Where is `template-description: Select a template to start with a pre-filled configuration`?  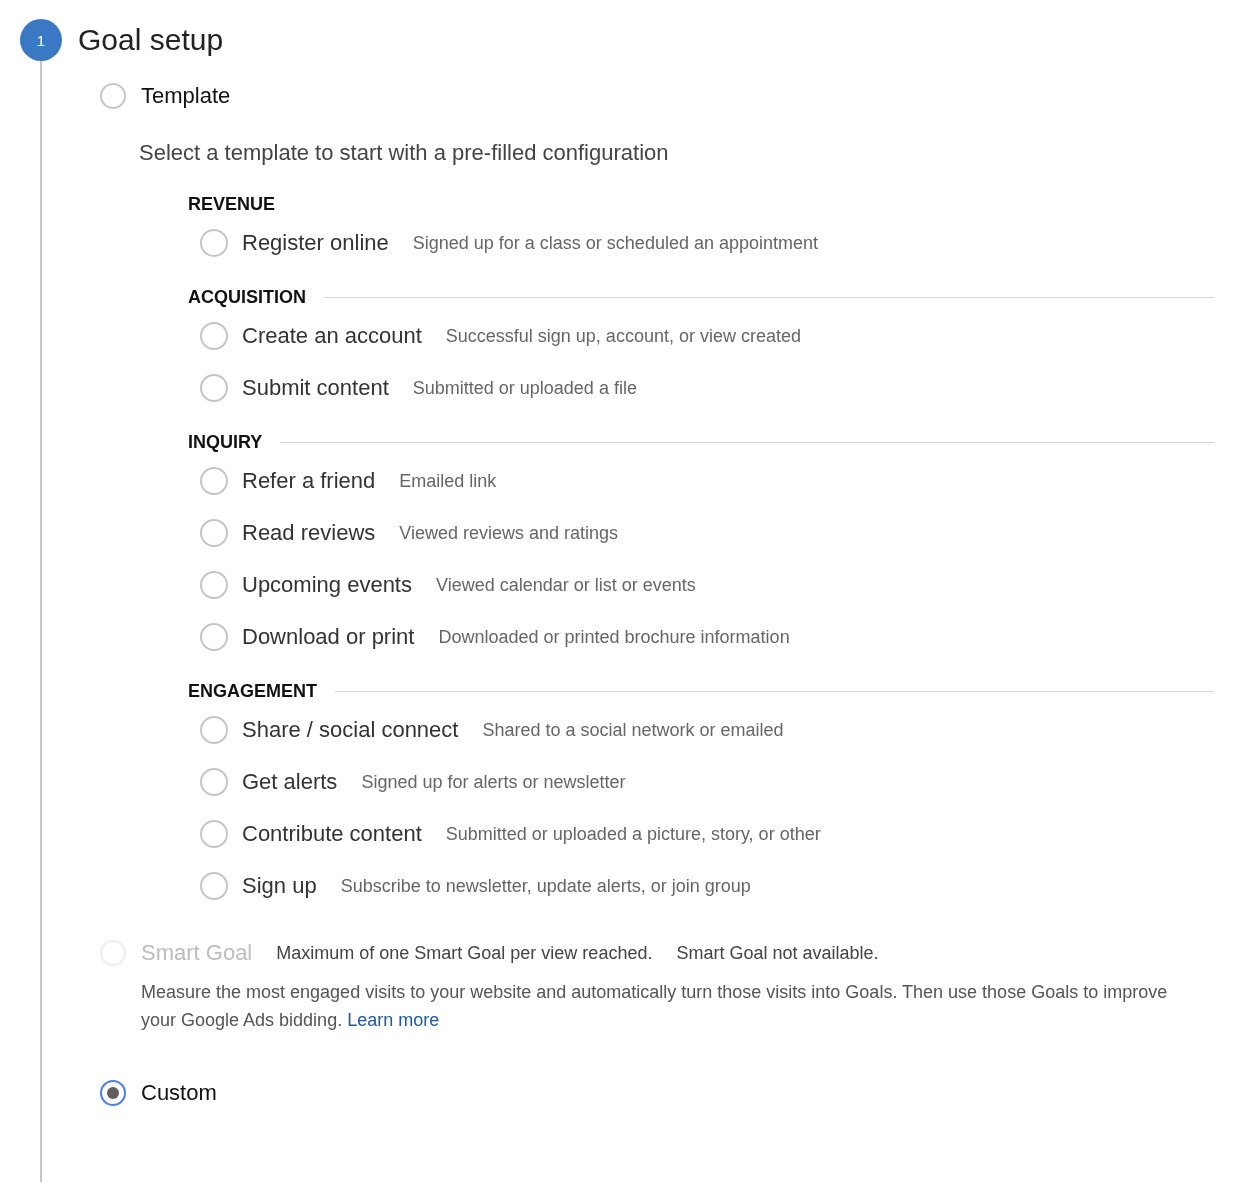 template-description: Select a template to start with a pre-filled configuration is located at coordinates (404, 153).